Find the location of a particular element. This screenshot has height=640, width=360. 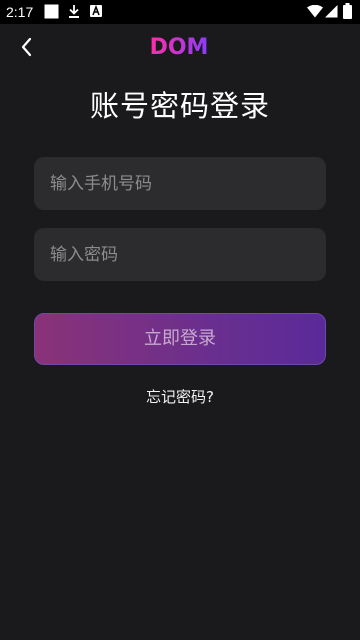

wifi-icon is located at coordinates (315, 11).